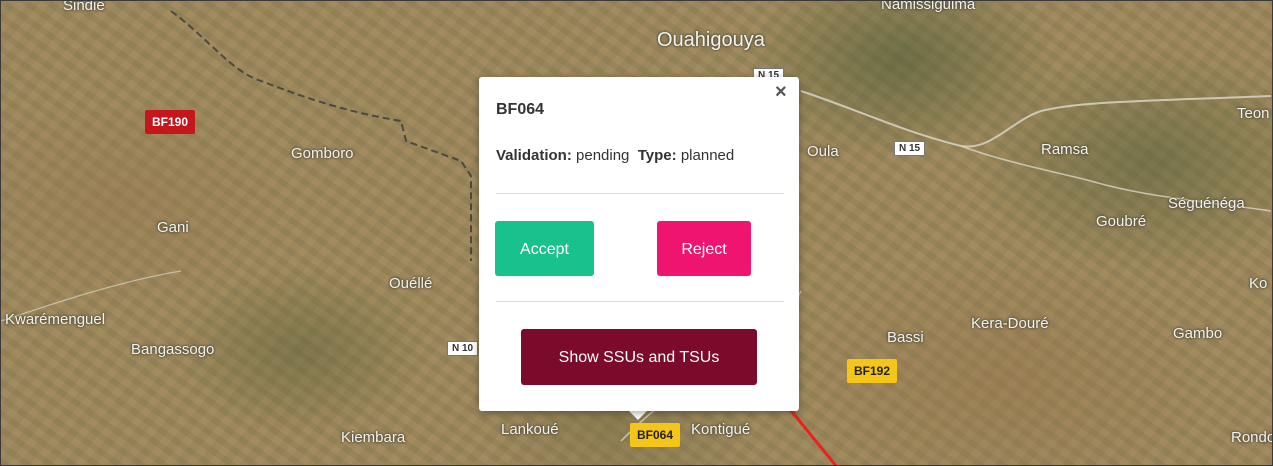  Describe the element at coordinates (322, 153) in the screenshot. I see `place-label: Gomboro` at that location.